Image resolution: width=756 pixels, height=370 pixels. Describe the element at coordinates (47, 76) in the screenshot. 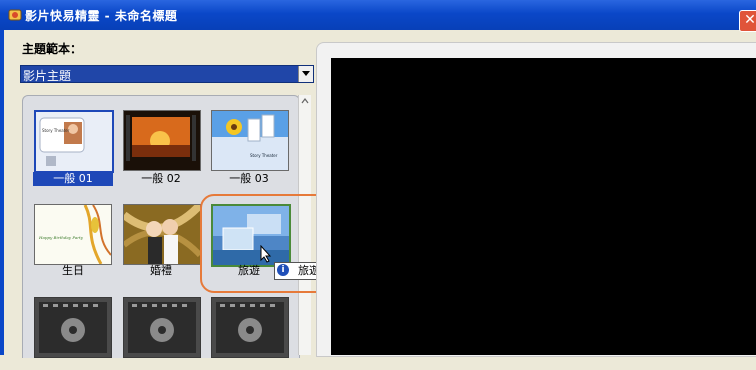

I see `dropdown-selected-value: 影片主題` at that location.